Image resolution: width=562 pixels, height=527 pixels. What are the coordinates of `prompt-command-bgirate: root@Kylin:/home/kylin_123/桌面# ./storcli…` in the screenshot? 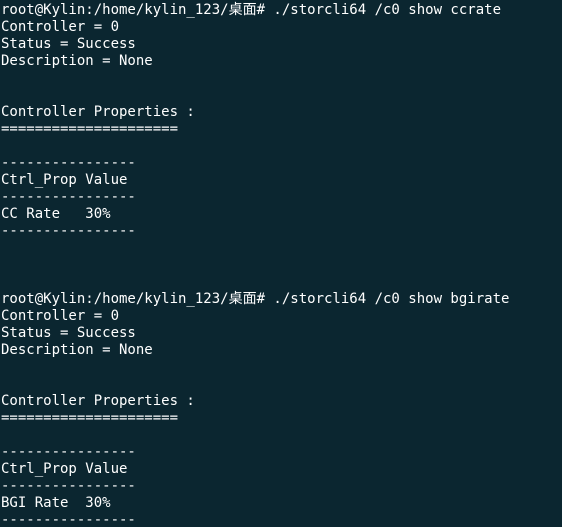 It's located at (255, 299).